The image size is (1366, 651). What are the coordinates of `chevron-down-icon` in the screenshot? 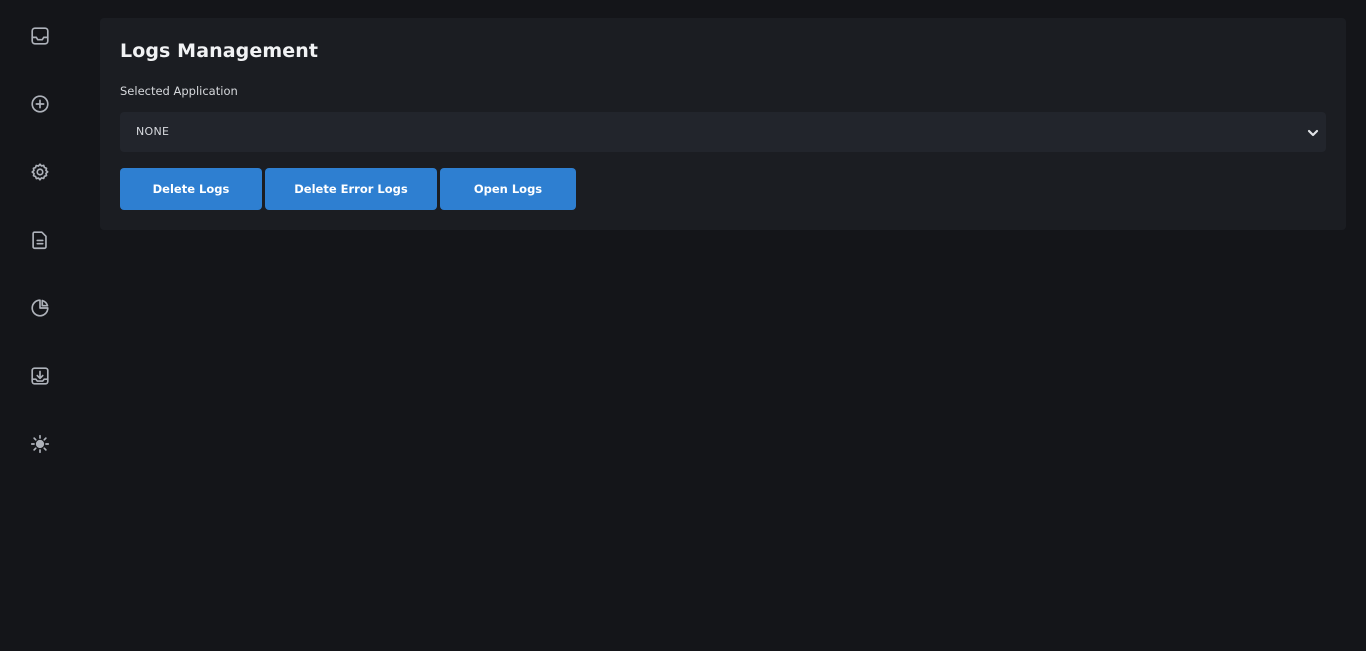 It's located at (1313, 132).